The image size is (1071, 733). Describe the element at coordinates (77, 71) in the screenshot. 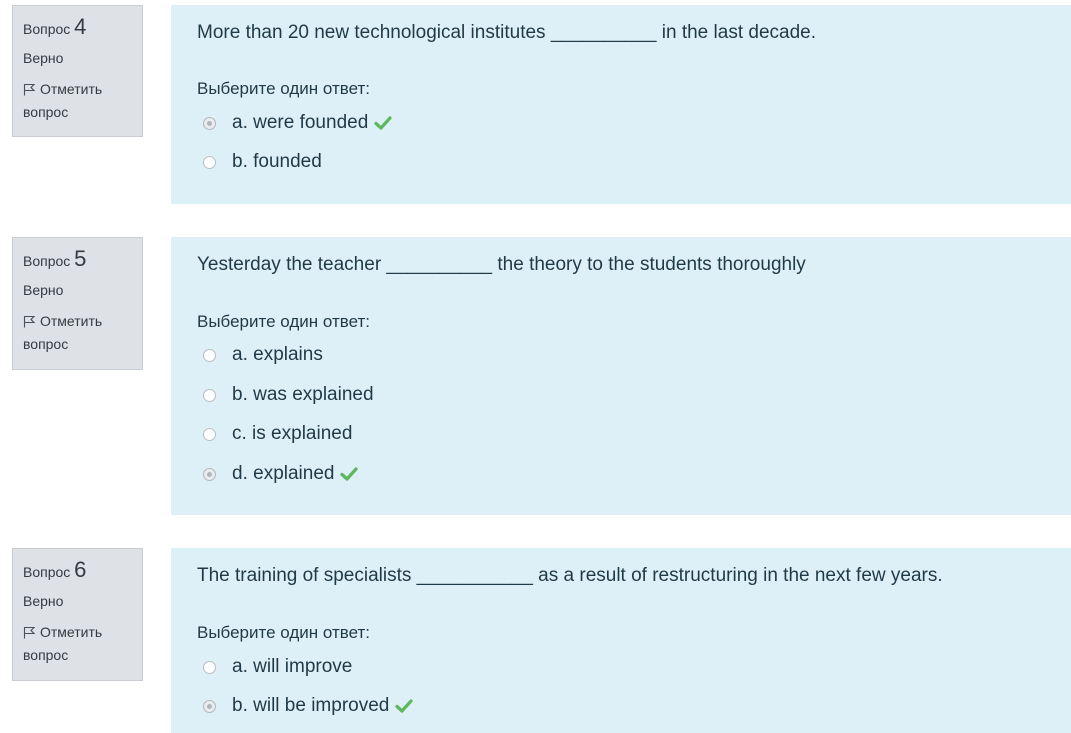

I see `question-info: Вопрос 4 Верно Отметить вопрос` at that location.